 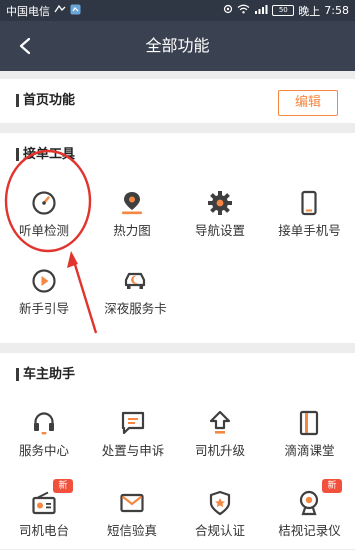 What do you see at coordinates (336, 10) in the screenshot?
I see `status-time: 7:58` at bounding box center [336, 10].